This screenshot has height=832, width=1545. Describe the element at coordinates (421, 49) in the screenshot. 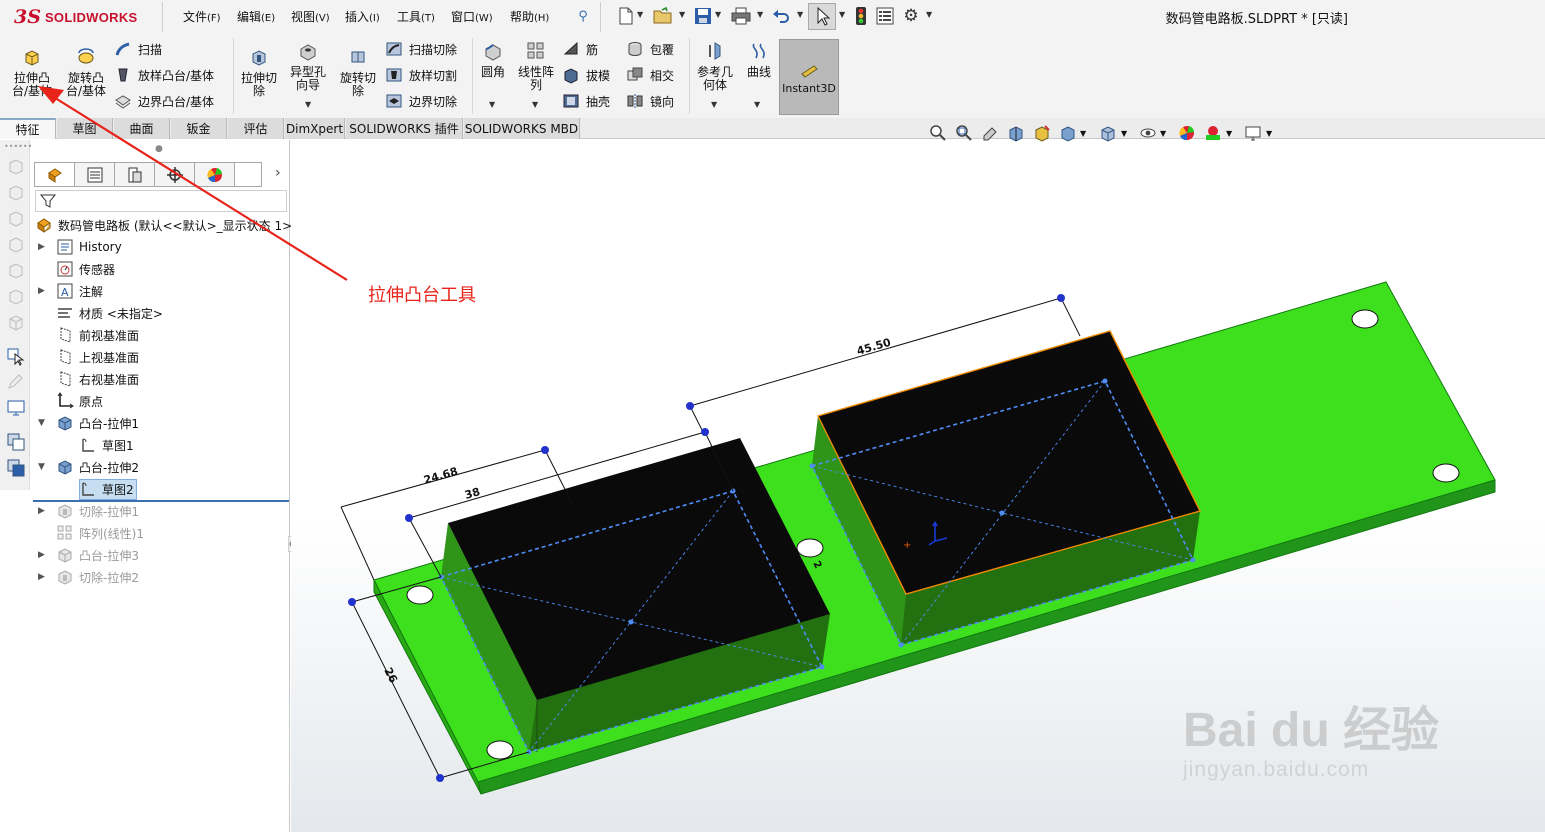

I see `swept-cut-button: 扫描切除` at that location.